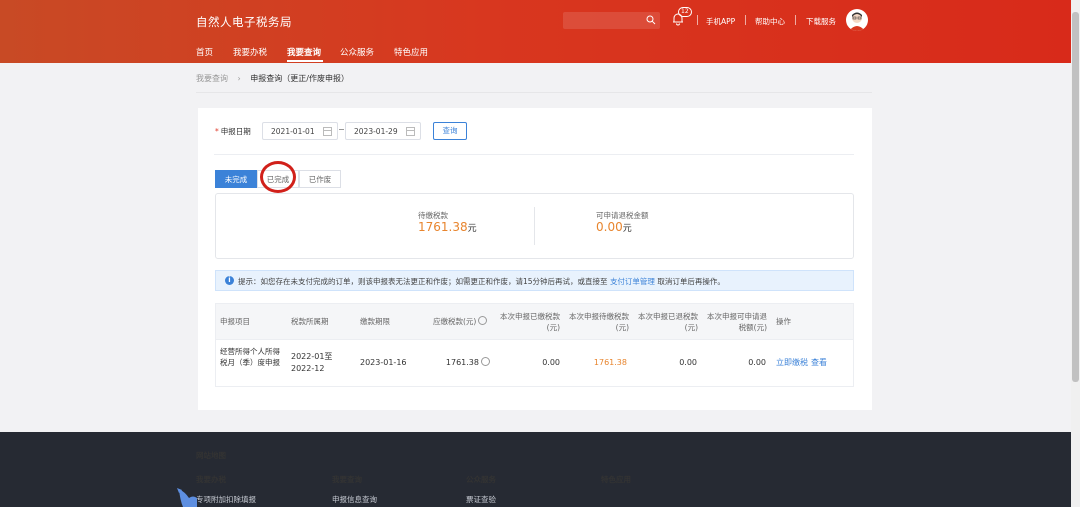 The height and width of the screenshot is (507, 1080). What do you see at coordinates (455, 363) in the screenshot?
I see `cell-tax-due: 1761.38` at bounding box center [455, 363].